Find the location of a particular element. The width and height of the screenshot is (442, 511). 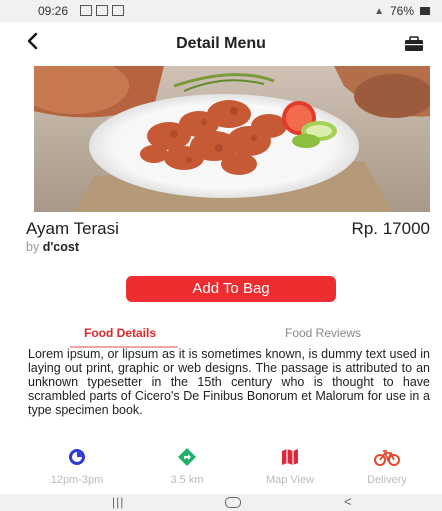

add-to-bag-button: Add To Bag is located at coordinates (231, 289).